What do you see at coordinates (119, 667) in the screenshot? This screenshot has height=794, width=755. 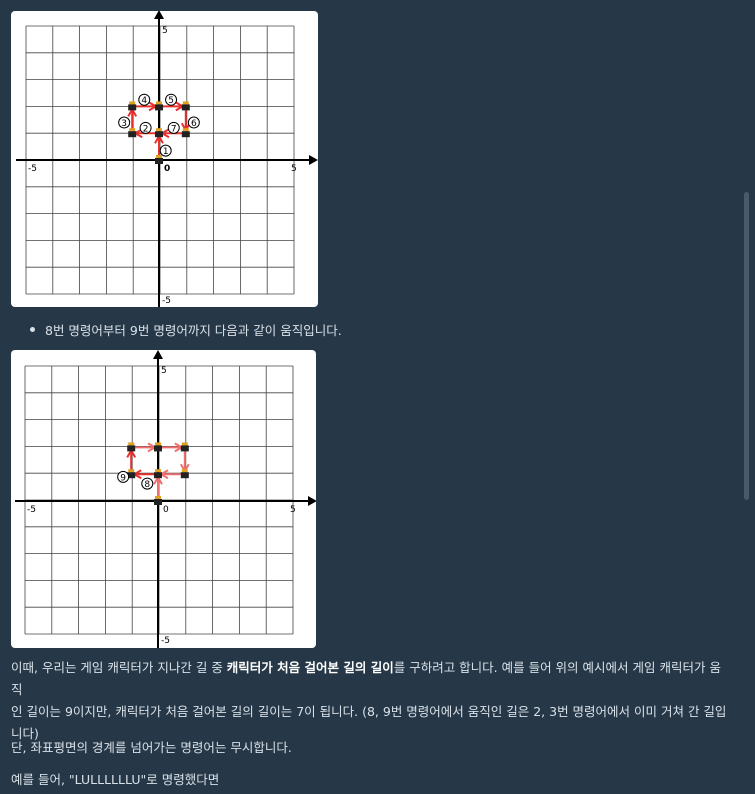 I see `para1-before: 이때, 우리는 게임 캐릭터가 지나간 길 중` at bounding box center [119, 667].